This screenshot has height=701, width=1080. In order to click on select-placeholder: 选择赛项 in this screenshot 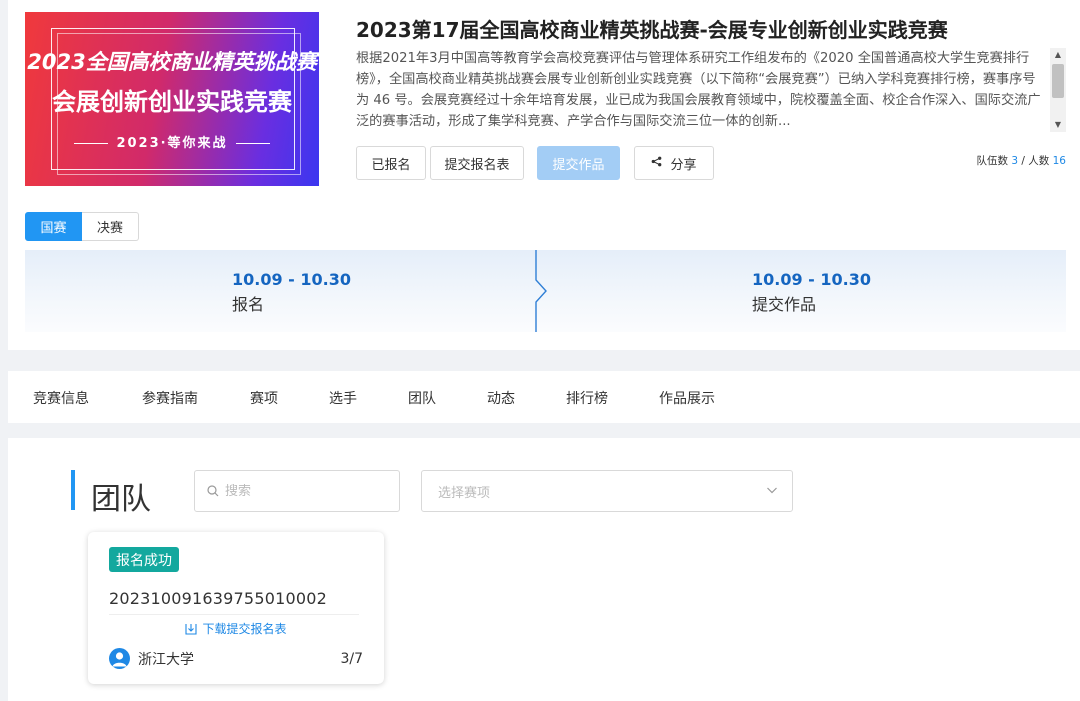, I will do `click(464, 493)`.